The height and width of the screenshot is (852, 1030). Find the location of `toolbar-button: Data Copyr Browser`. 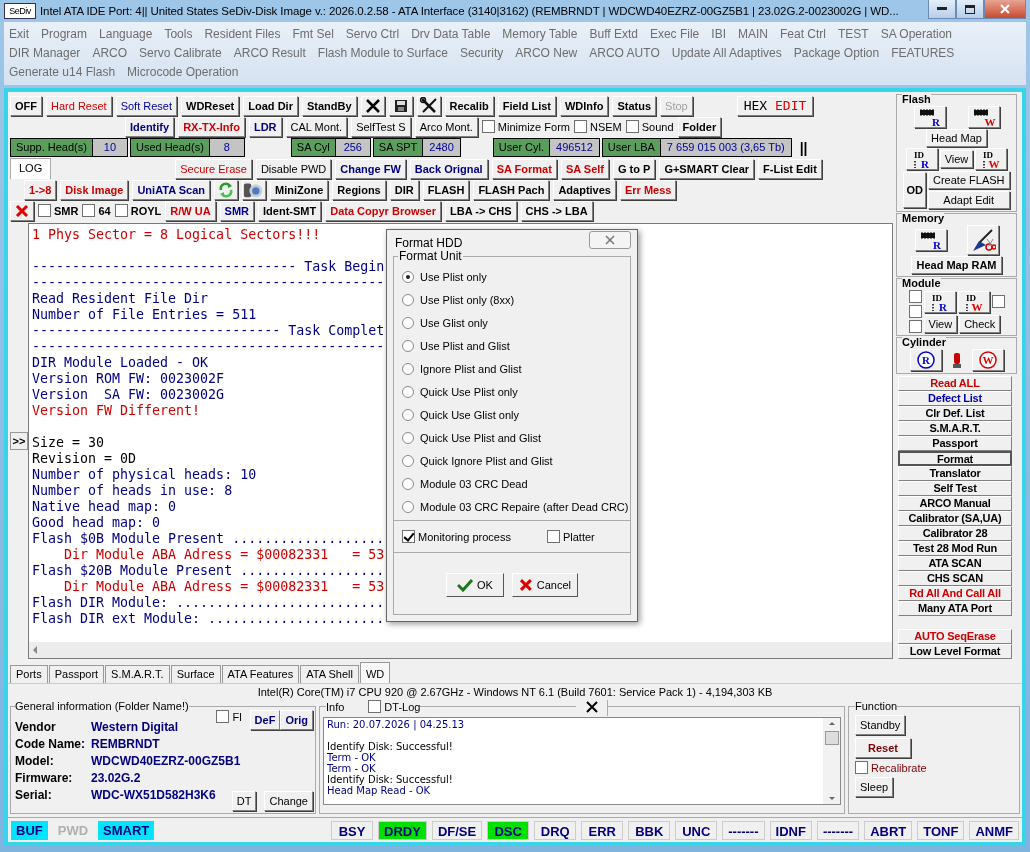

toolbar-button: Data Copyr Browser is located at coordinates (383, 210).